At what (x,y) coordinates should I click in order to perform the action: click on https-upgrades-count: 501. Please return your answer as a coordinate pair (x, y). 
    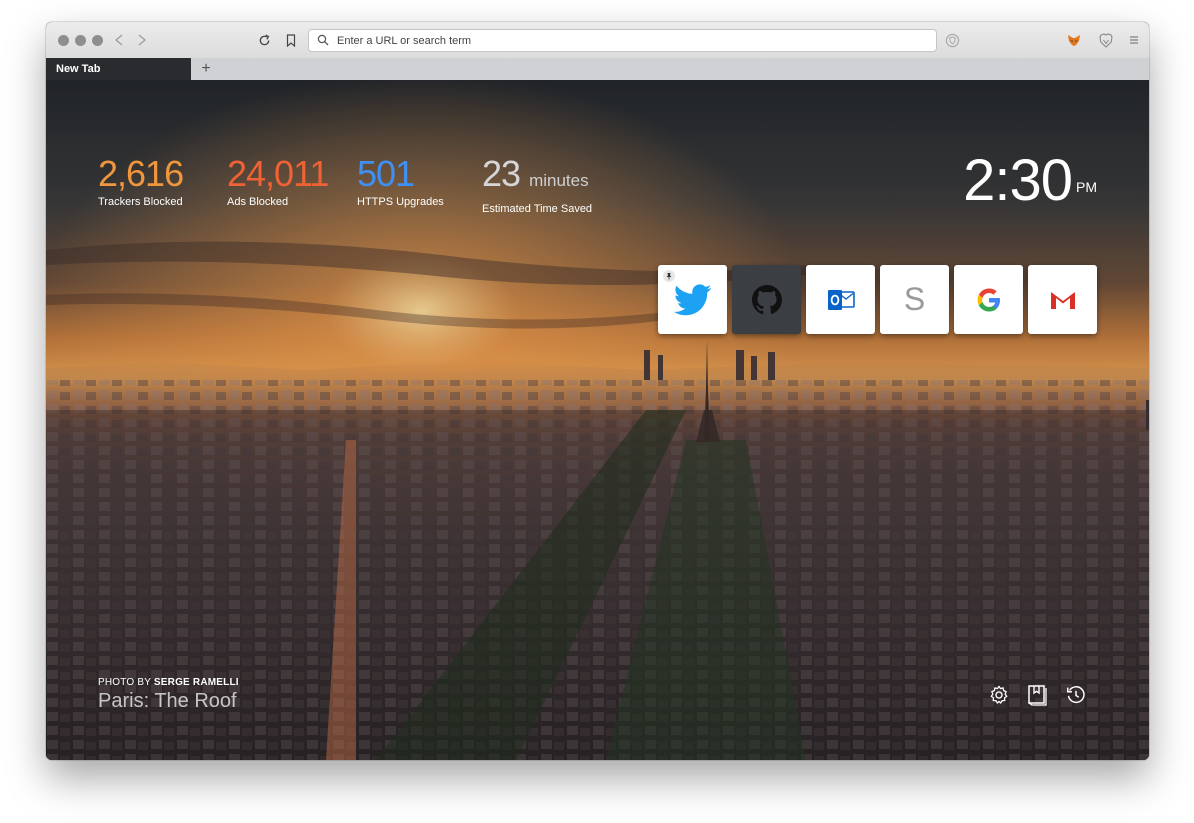
    Looking at the image, I should click on (386, 173).